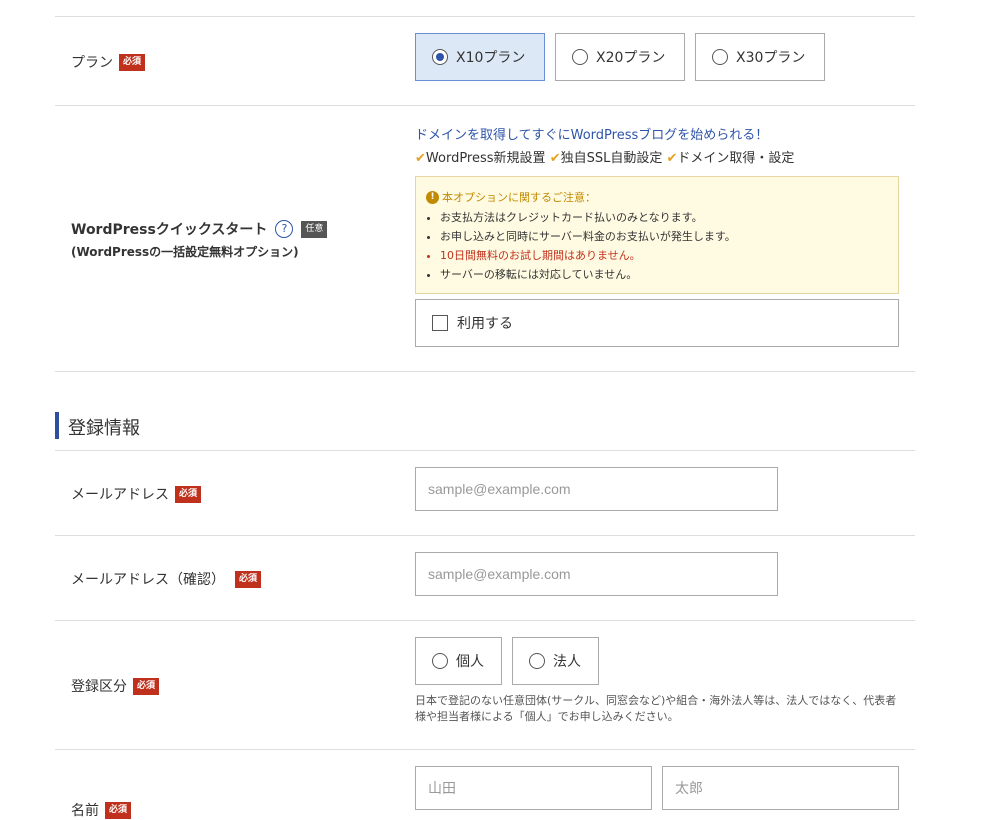 This screenshot has height=820, width=1001. What do you see at coordinates (485, 324) in the screenshot?
I see `checkbox-label: 利用する` at bounding box center [485, 324].